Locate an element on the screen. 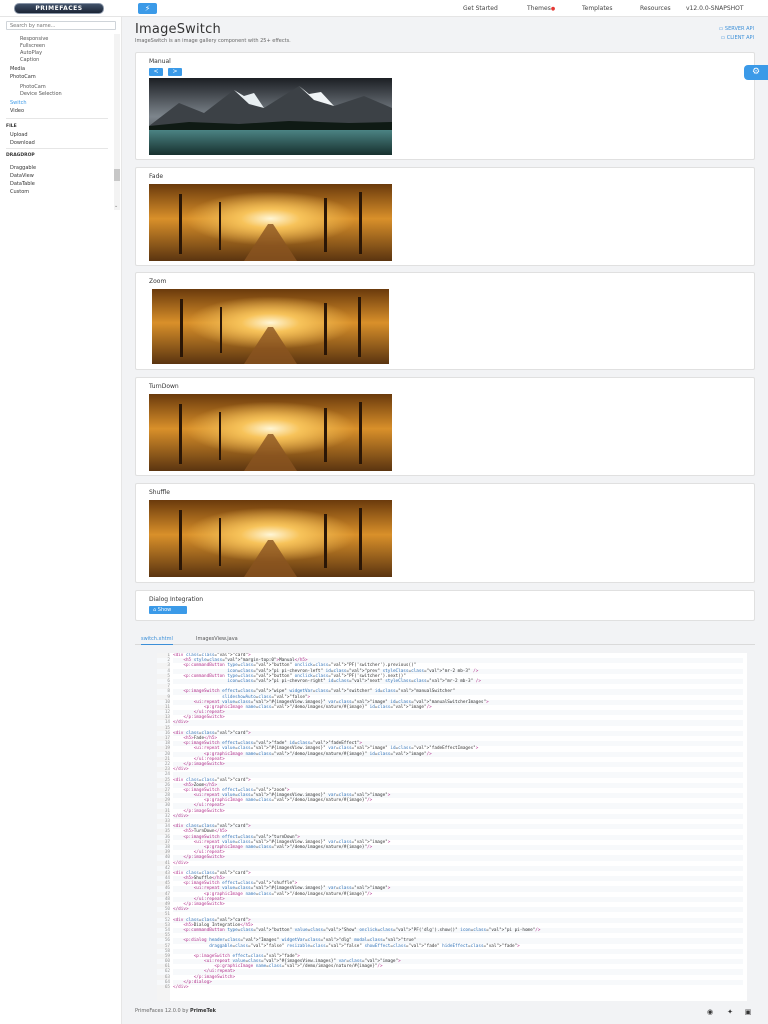  sidebar-scrollbar-thumb is located at coordinates (117, 175).